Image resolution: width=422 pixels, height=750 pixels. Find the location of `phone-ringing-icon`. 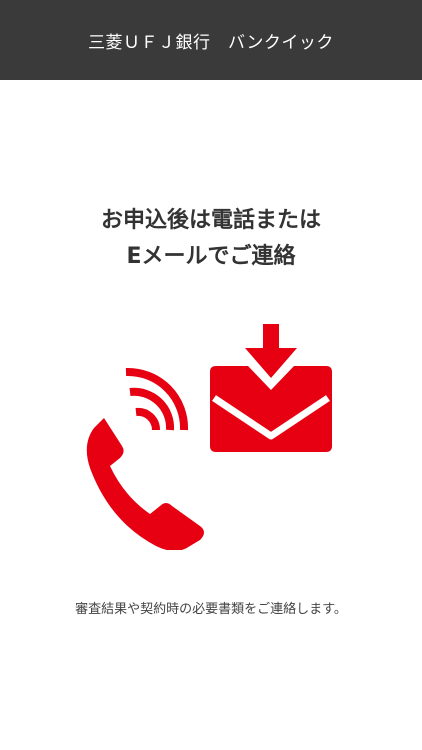

phone-ringing-icon is located at coordinates (145, 458).